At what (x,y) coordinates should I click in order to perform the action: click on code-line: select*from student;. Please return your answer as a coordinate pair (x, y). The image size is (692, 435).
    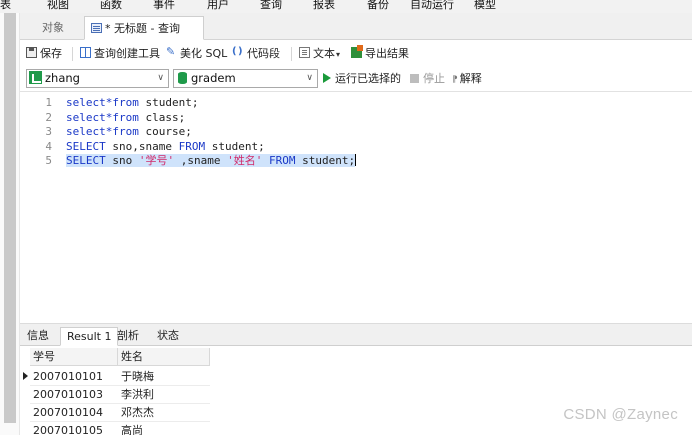
    Looking at the image, I should click on (132, 103).